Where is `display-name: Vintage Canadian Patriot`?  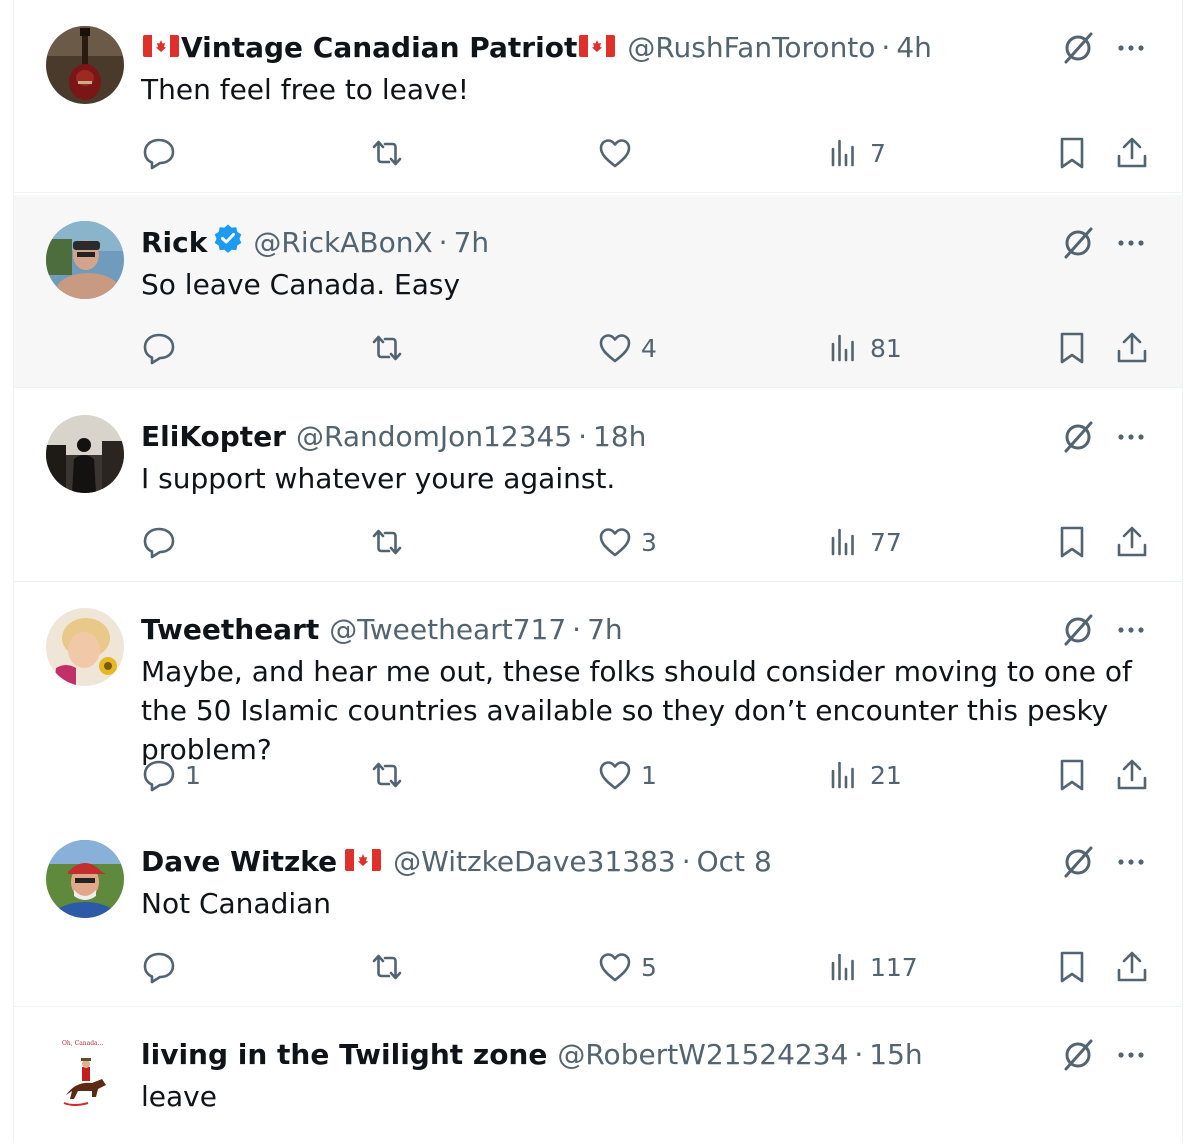
display-name: Vintage Canadian Patriot is located at coordinates (379, 48).